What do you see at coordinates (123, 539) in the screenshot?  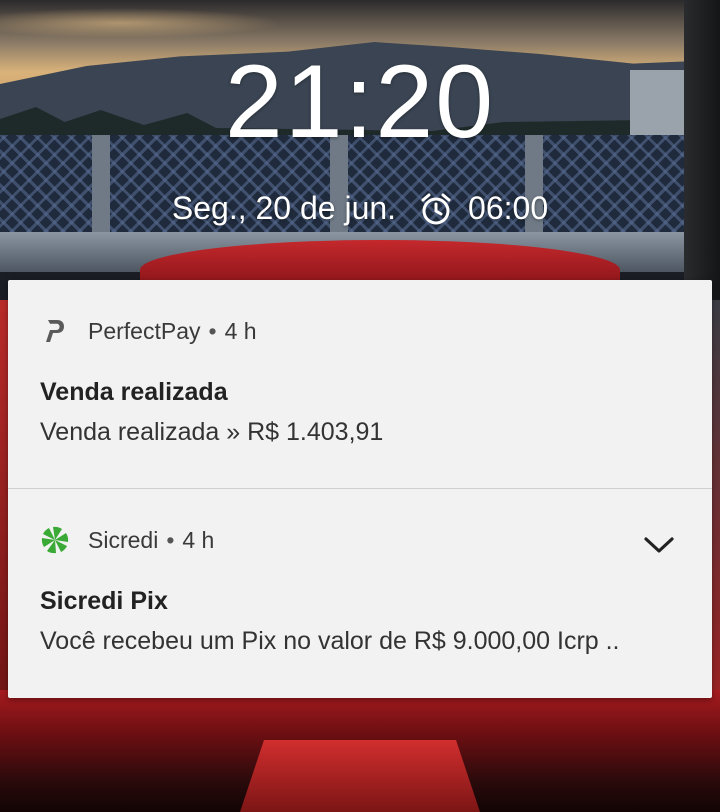 I see `notification-app-name: Sicredi` at bounding box center [123, 539].